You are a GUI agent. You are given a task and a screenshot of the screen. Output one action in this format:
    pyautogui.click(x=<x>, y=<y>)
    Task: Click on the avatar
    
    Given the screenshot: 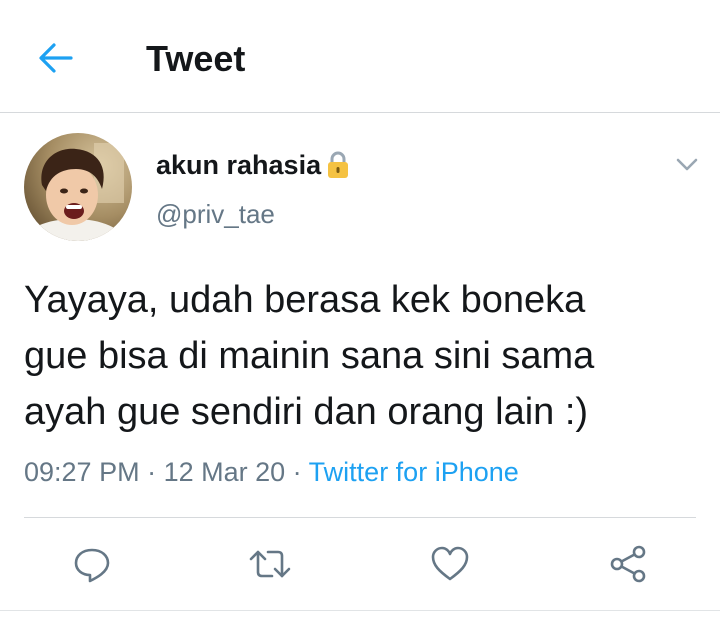 What is the action you would take?
    pyautogui.click(x=78, y=187)
    